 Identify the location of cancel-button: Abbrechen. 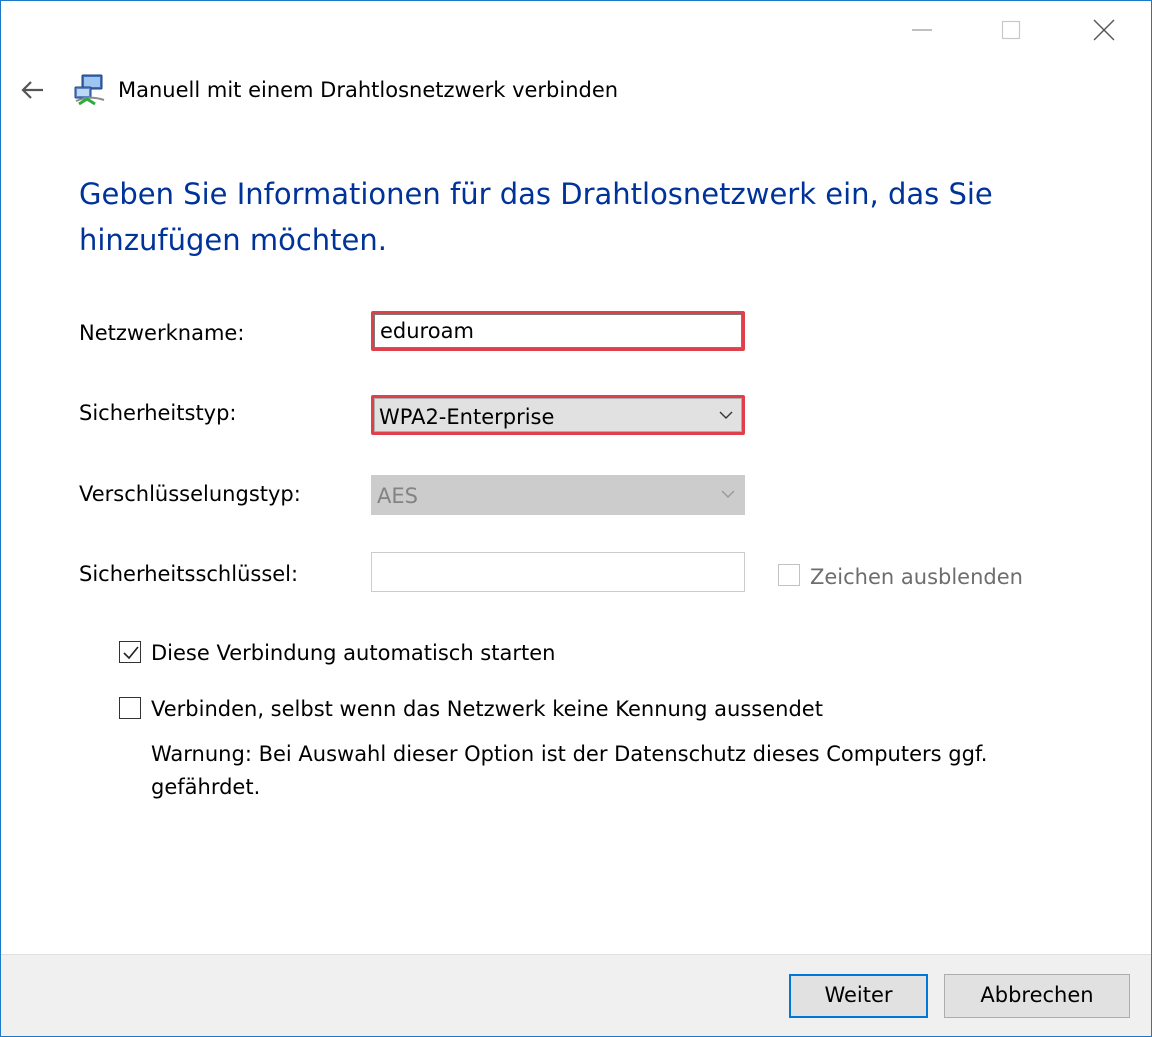
(1037, 996).